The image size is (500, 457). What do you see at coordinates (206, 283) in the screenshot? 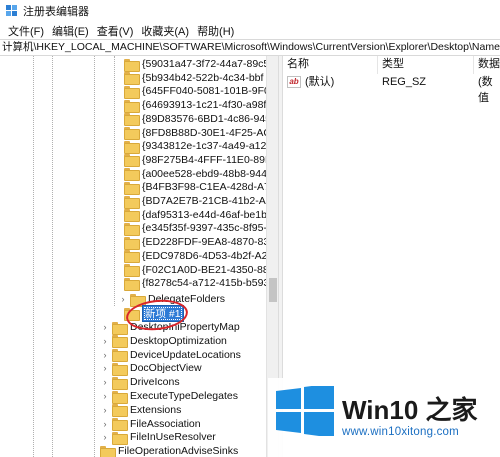
I see `tree-key-label: {f8278c54-a712-415b-b593` at bounding box center [206, 283].